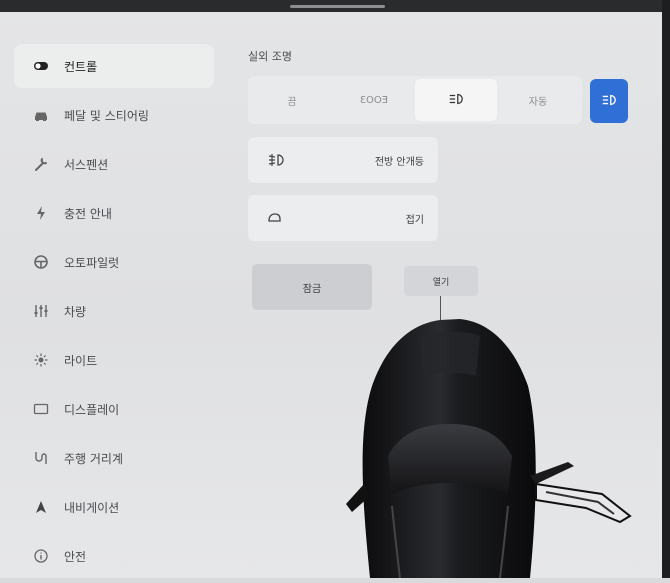  I want to click on sidebar-item-lights: 라이트, so click(114, 360).